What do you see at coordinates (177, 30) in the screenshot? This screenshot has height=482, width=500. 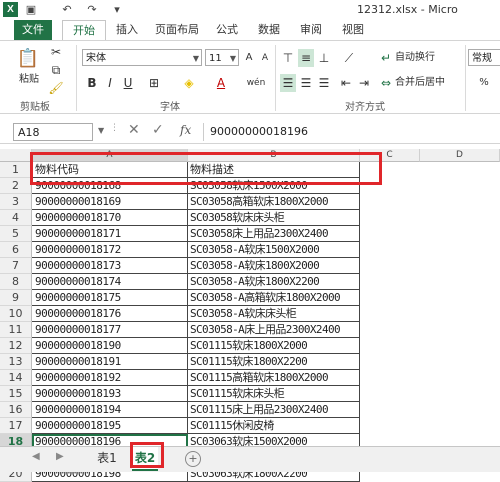 I see `tab-page-layout: 页面布局` at bounding box center [177, 30].